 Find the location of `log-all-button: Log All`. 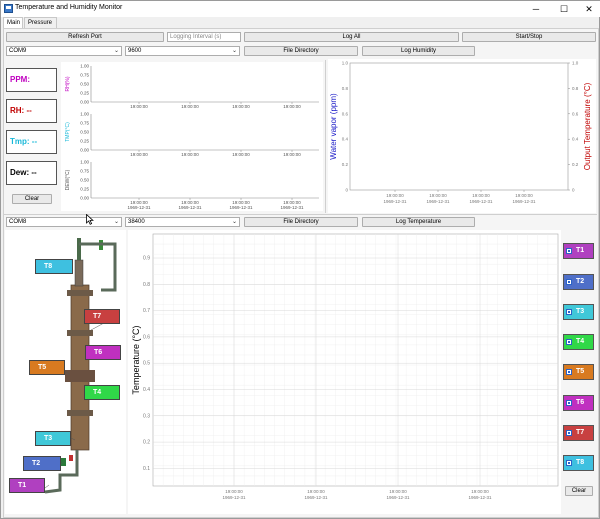

log-all-button: Log All is located at coordinates (351, 37).